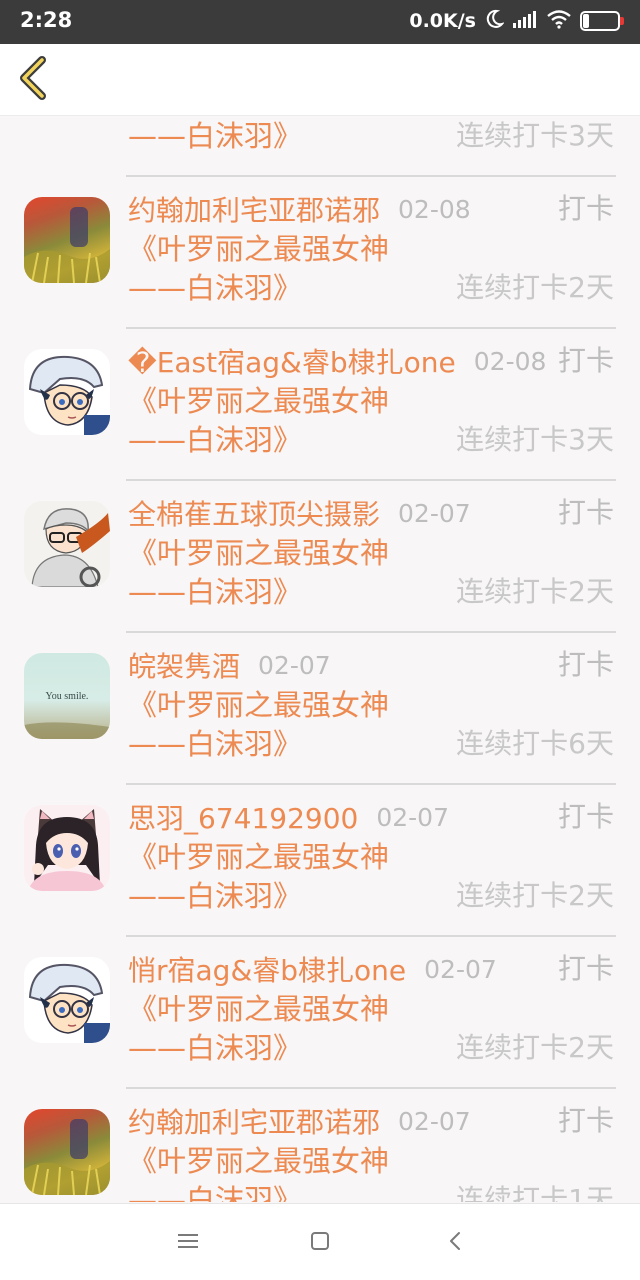 This screenshot has height=1280, width=640. I want to click on menu-icon, so click(188, 1243).